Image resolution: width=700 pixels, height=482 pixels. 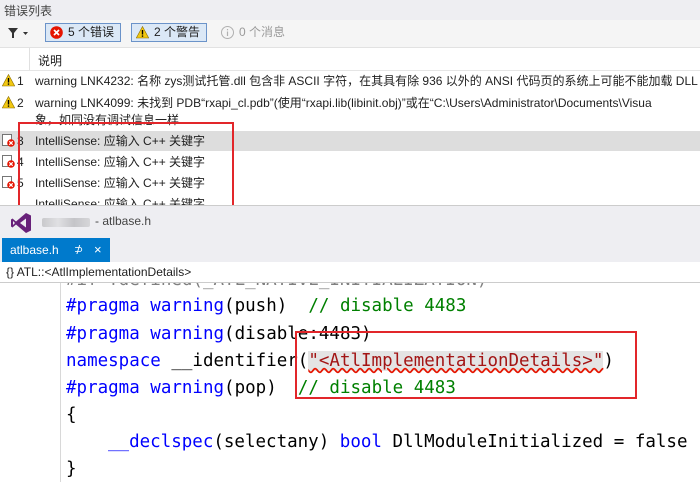 I want to click on code-text: (pop), so click(x=261, y=388).